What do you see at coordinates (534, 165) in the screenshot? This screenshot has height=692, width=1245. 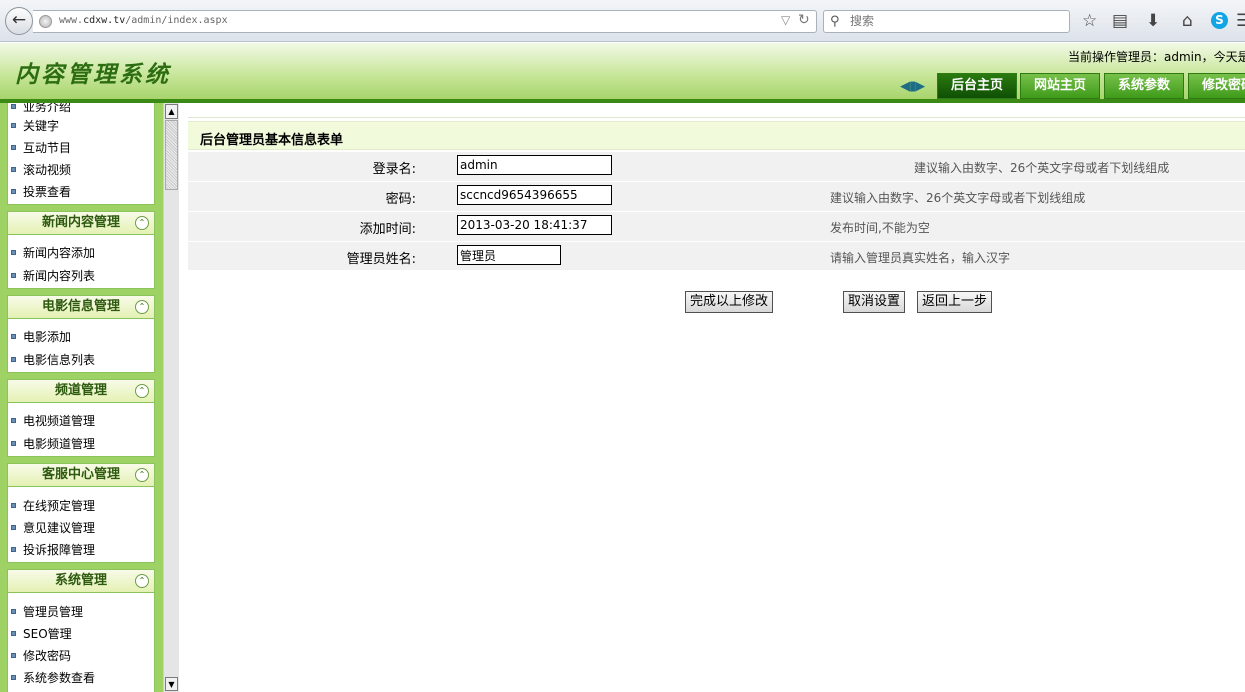 I see `login-name-input` at bounding box center [534, 165].